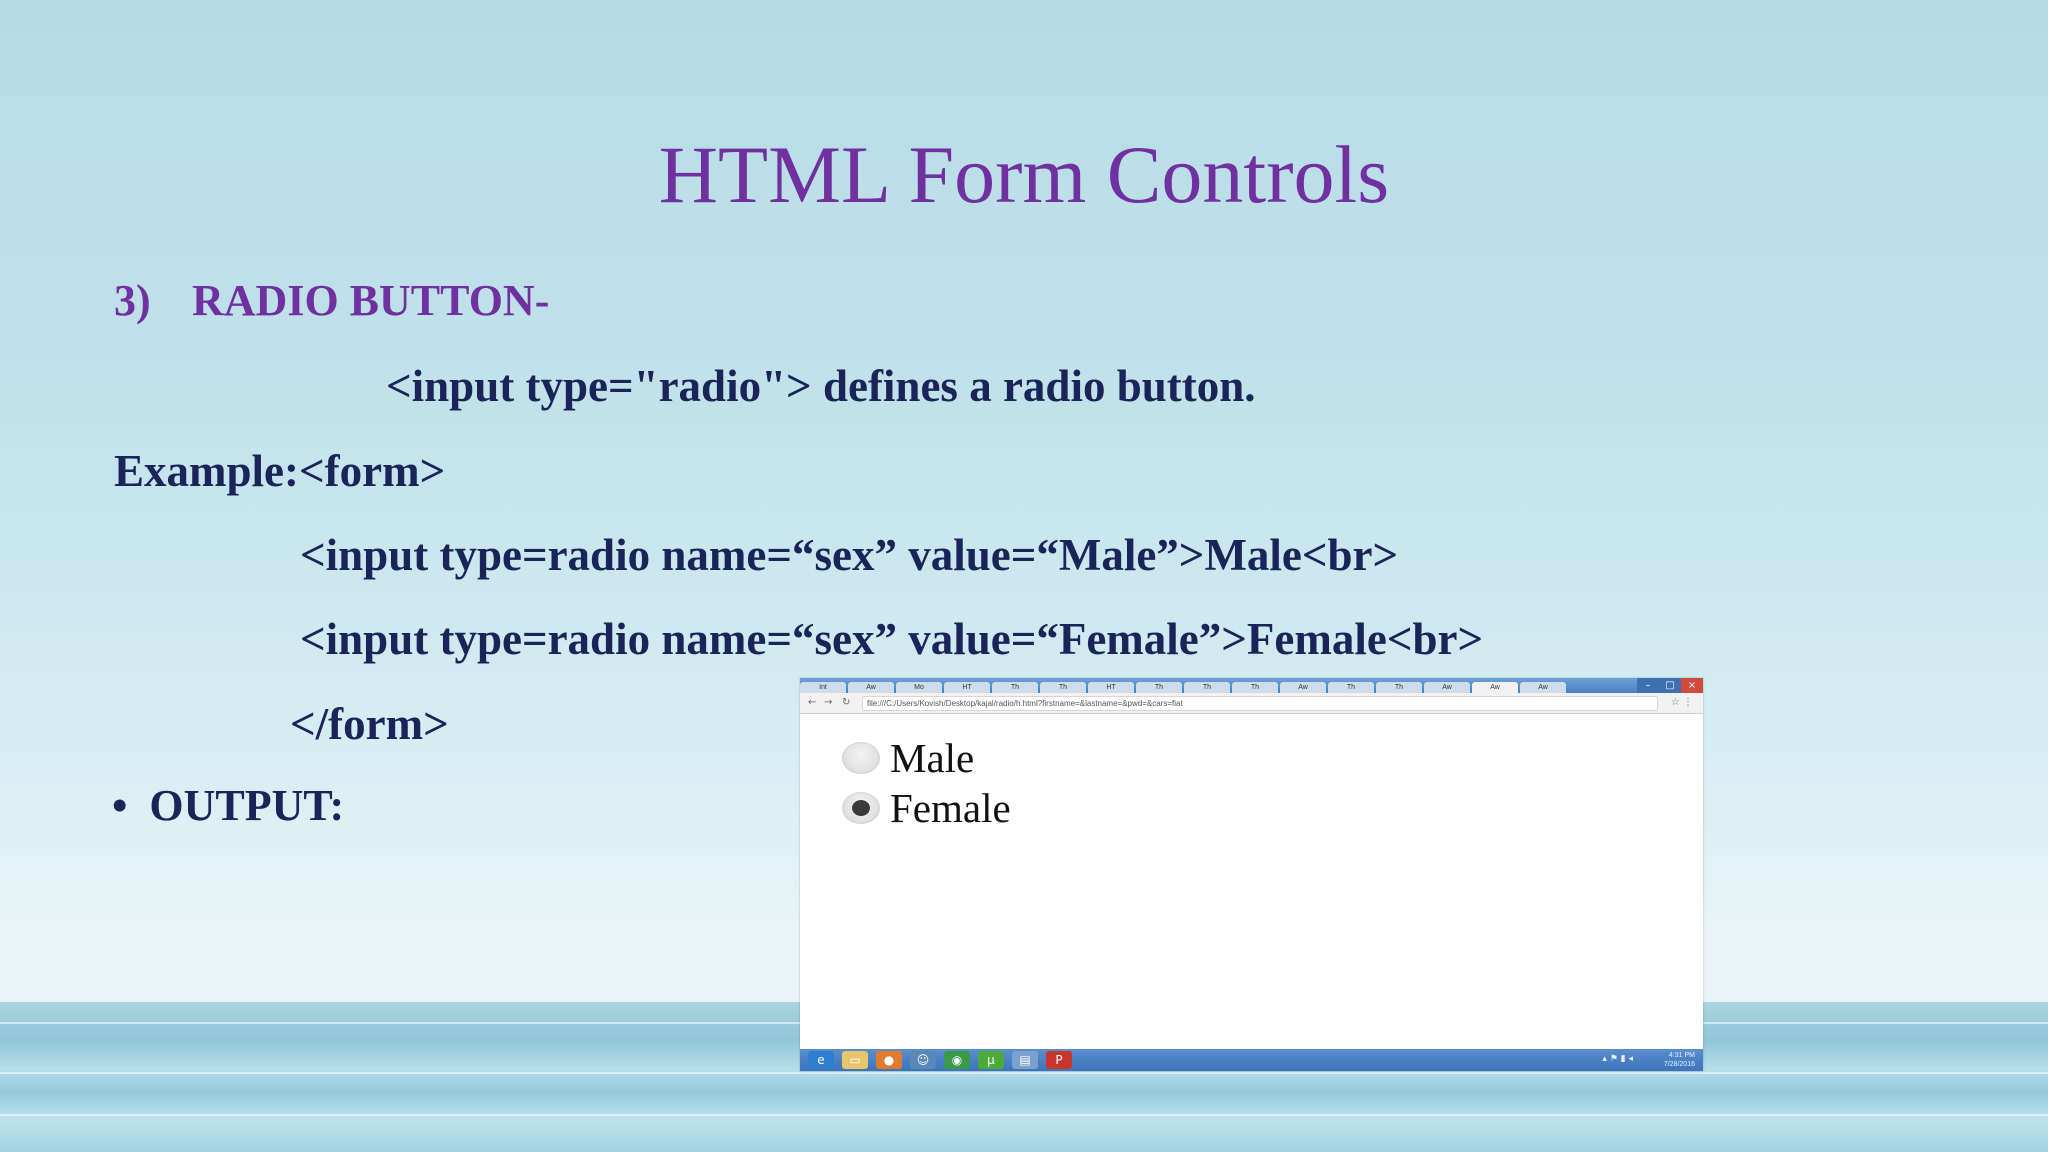  I want to click on people-icon: ☺, so click(923, 1060).